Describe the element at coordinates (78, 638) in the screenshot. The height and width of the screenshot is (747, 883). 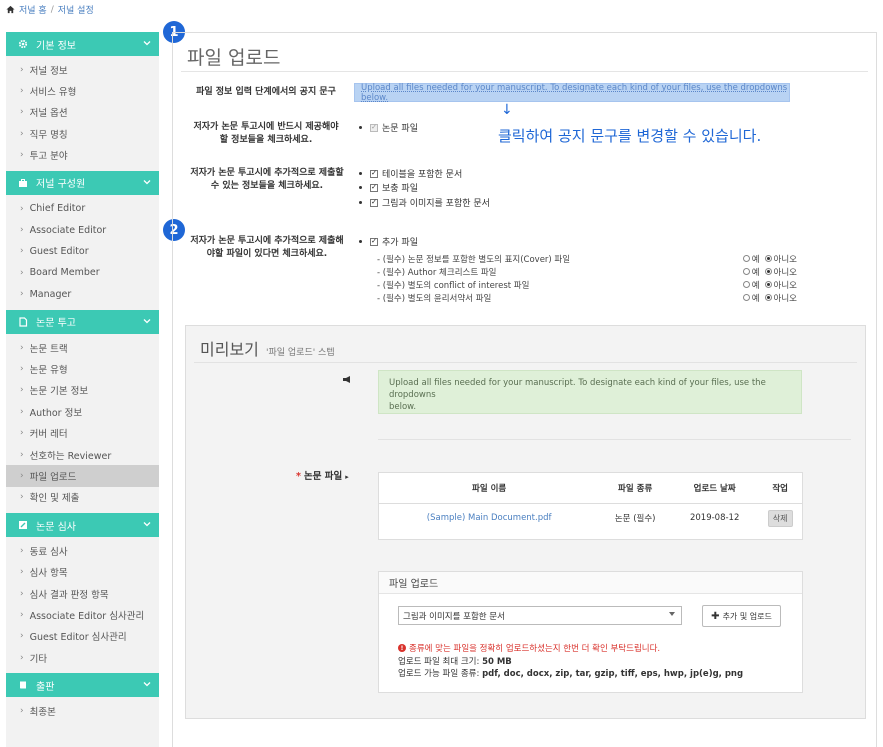
I see `sidebar-item-label: Guest Editor 심사관리` at that location.